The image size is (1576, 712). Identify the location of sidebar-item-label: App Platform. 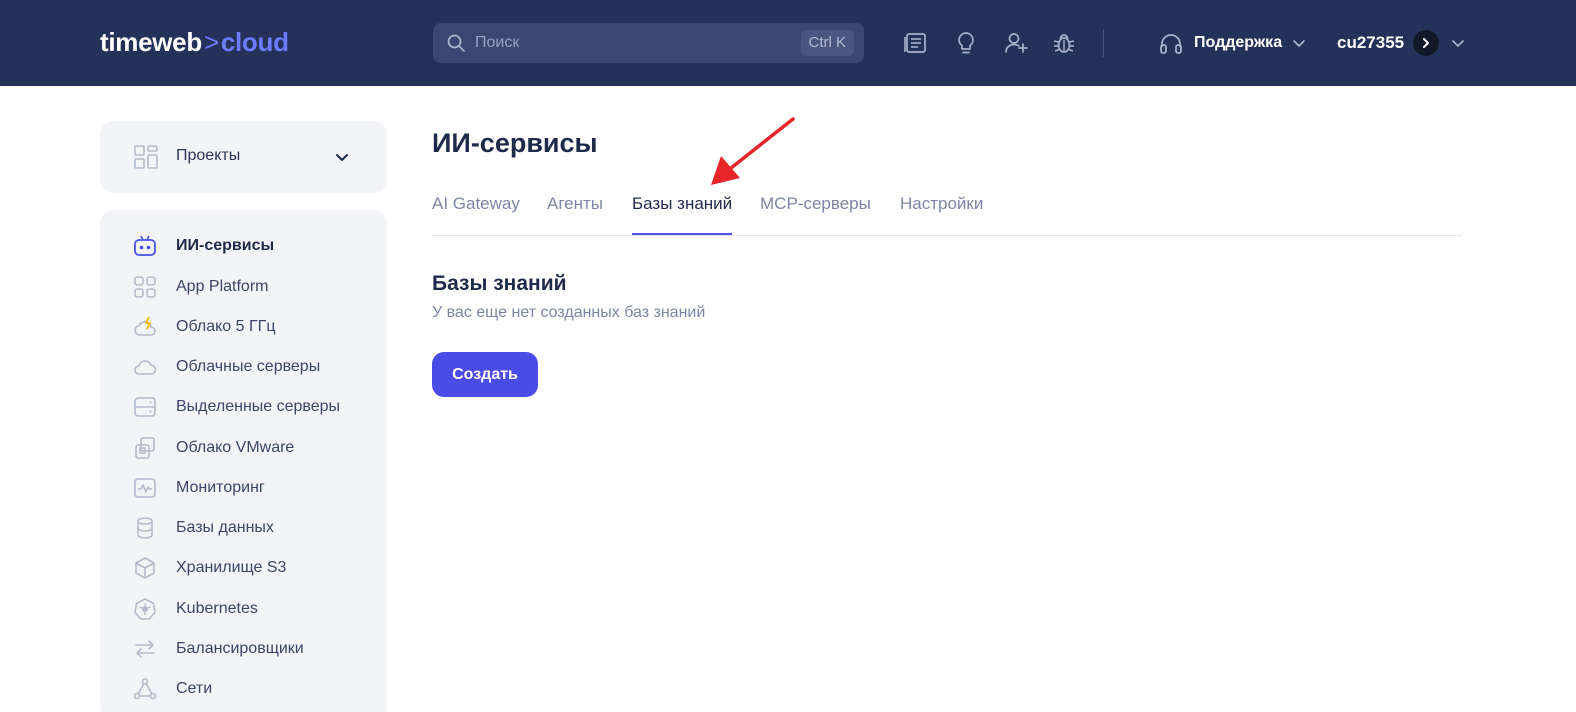
(222, 286).